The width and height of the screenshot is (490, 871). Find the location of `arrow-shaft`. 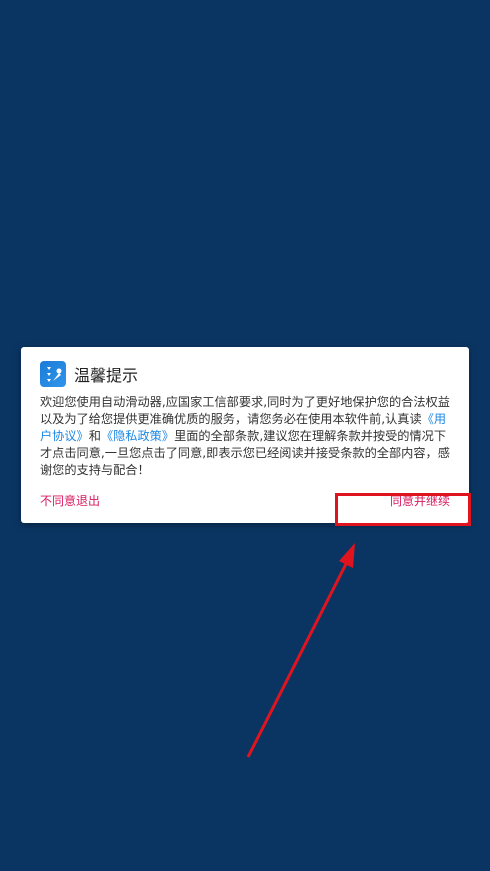

arrow-shaft is located at coordinates (298, 658).